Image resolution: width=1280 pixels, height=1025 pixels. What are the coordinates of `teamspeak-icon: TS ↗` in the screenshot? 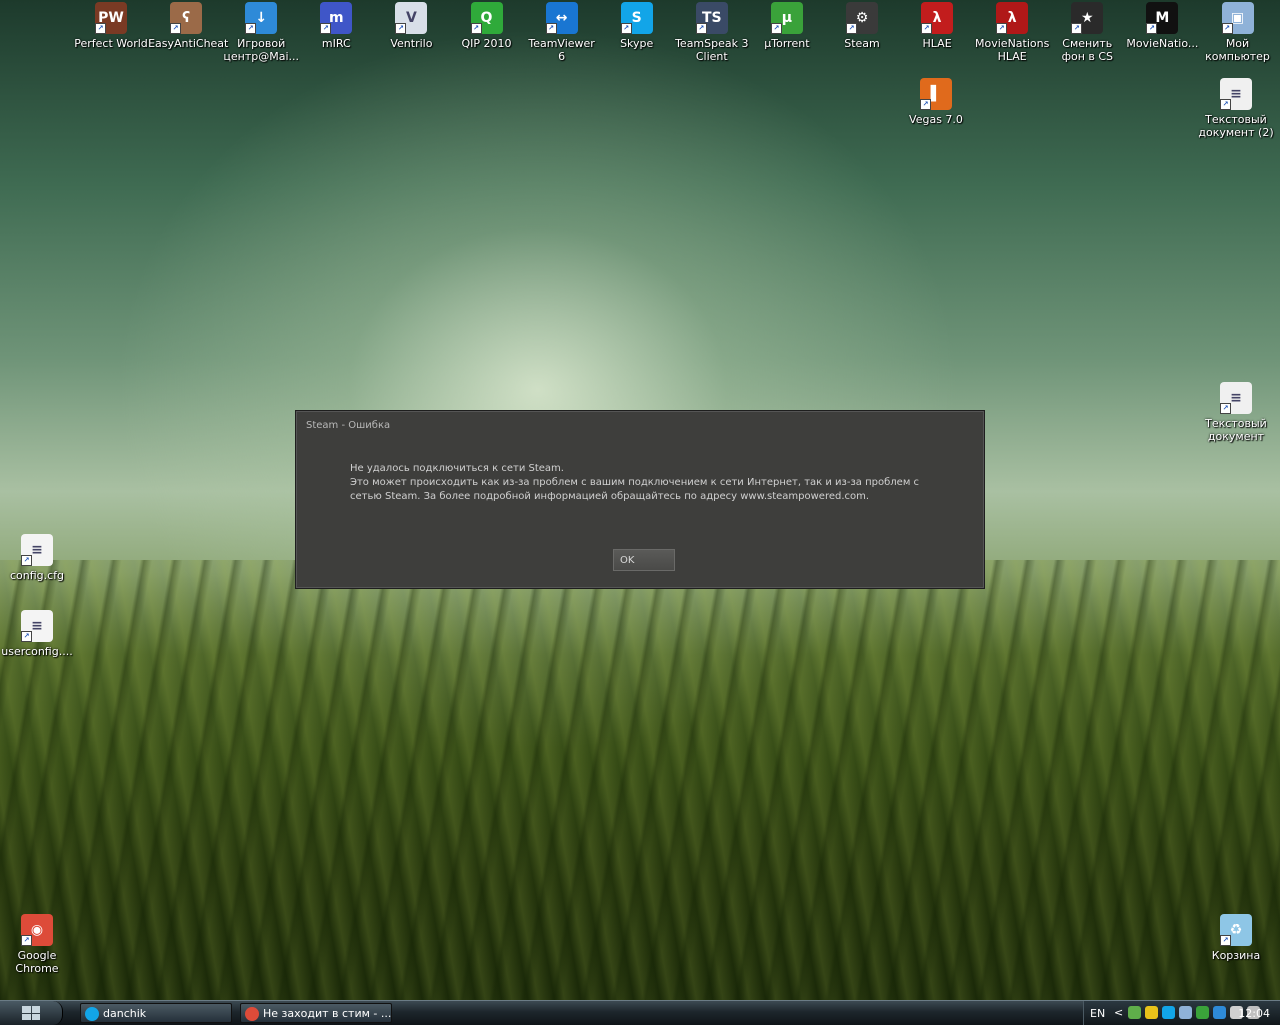 It's located at (711, 18).